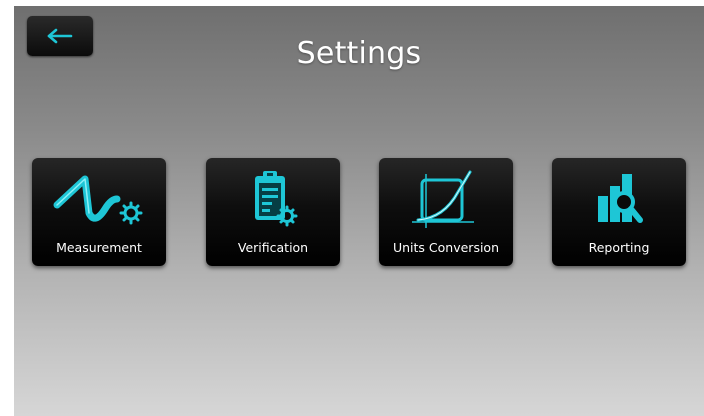 This screenshot has width=704, height=416. Describe the element at coordinates (619, 247) in the screenshot. I see `tile-label: Reporting` at that location.